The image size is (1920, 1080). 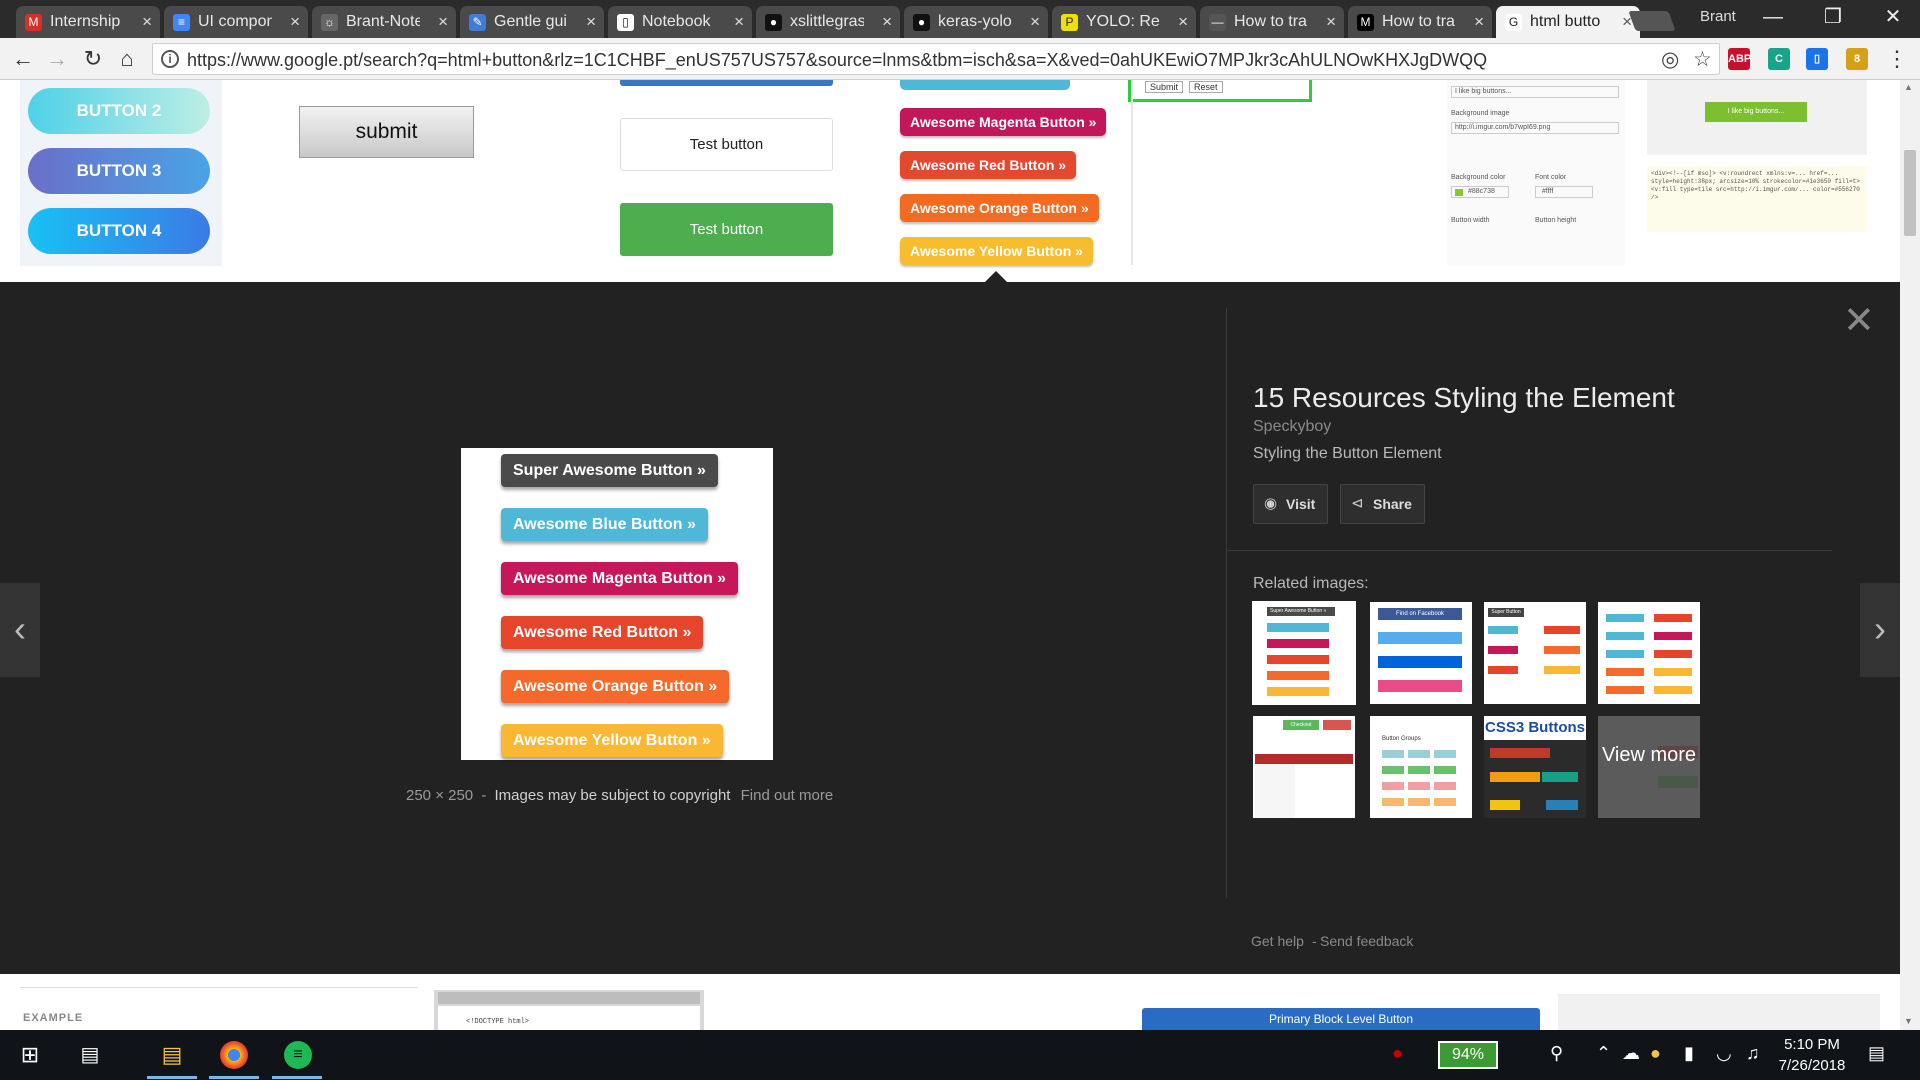 I want to click on result-image, so click(x=1719, y=1012).